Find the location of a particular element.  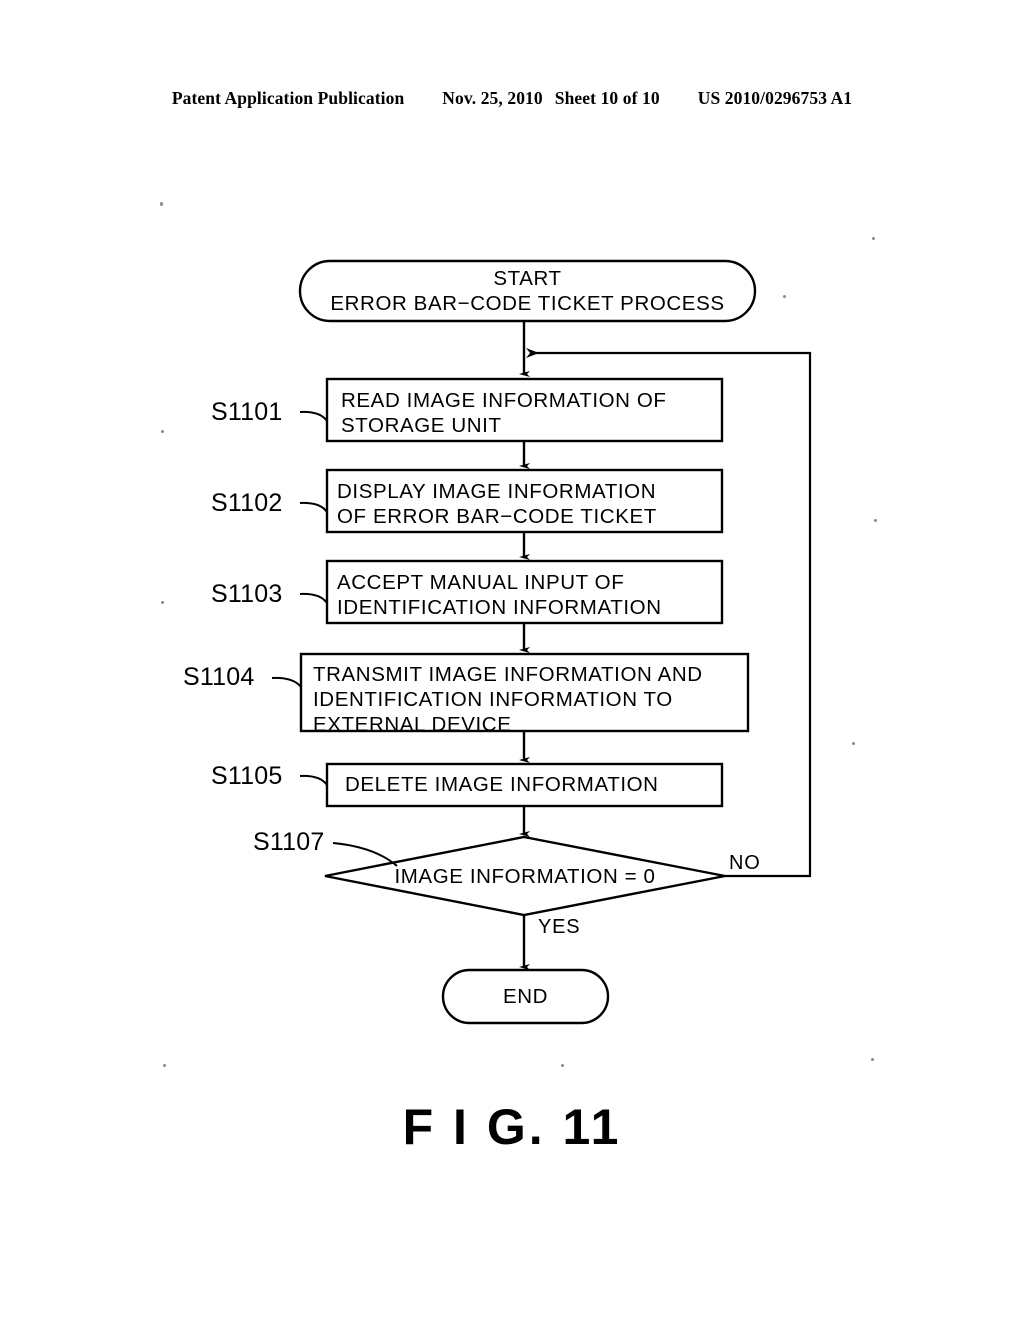

s1104-leader-line is located at coordinates (286, 682).